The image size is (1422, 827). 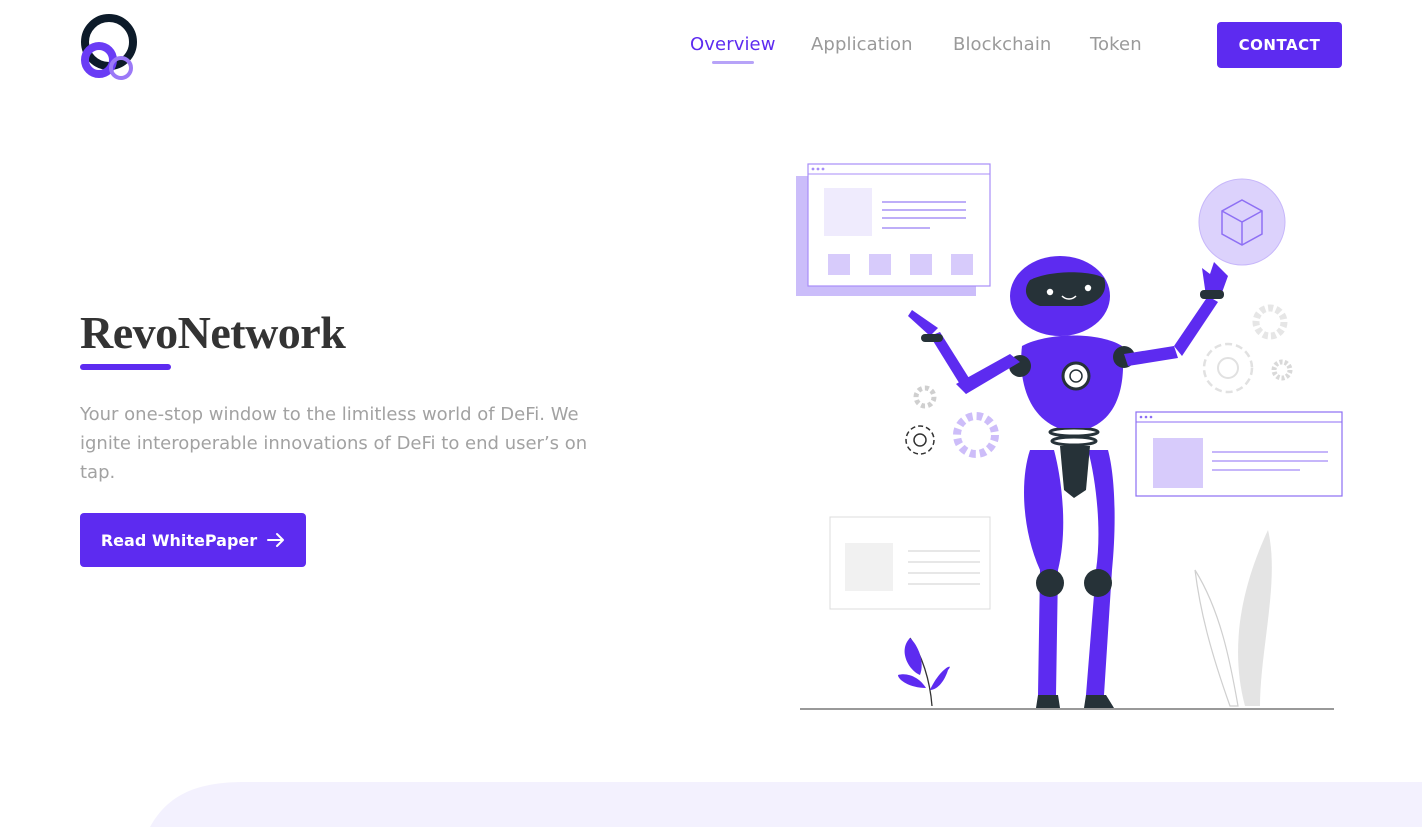 What do you see at coordinates (1242, 222) in the screenshot?
I see `cube-icon` at bounding box center [1242, 222].